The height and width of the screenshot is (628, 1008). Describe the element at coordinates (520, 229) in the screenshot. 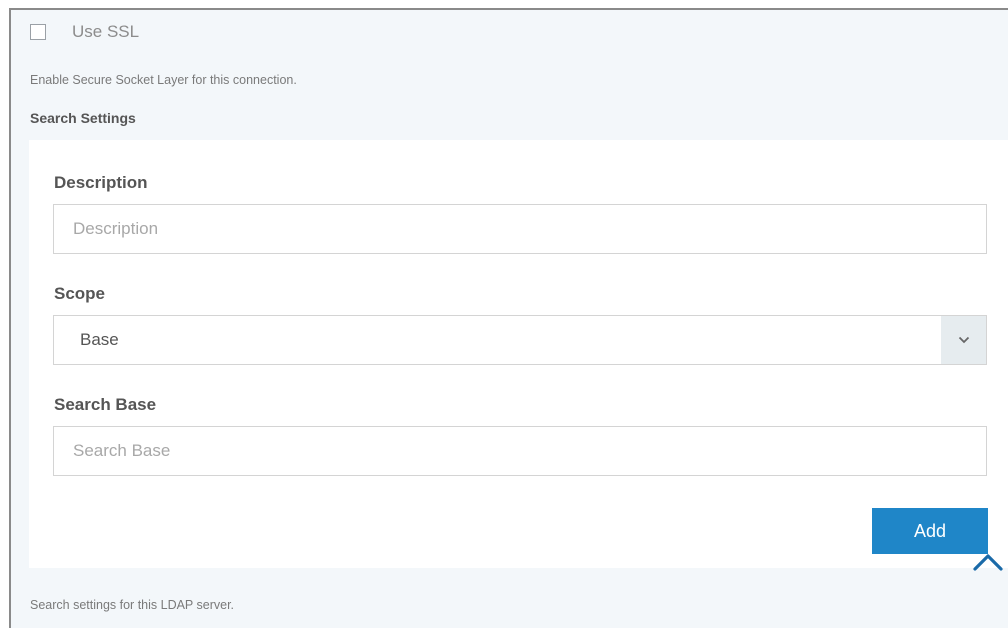

I see `description-input` at that location.